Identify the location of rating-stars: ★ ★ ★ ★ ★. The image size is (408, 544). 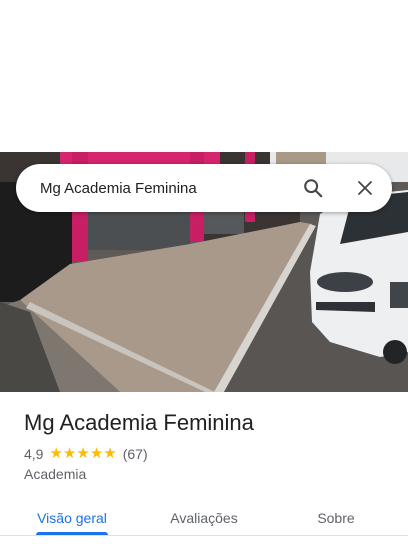
(83, 453).